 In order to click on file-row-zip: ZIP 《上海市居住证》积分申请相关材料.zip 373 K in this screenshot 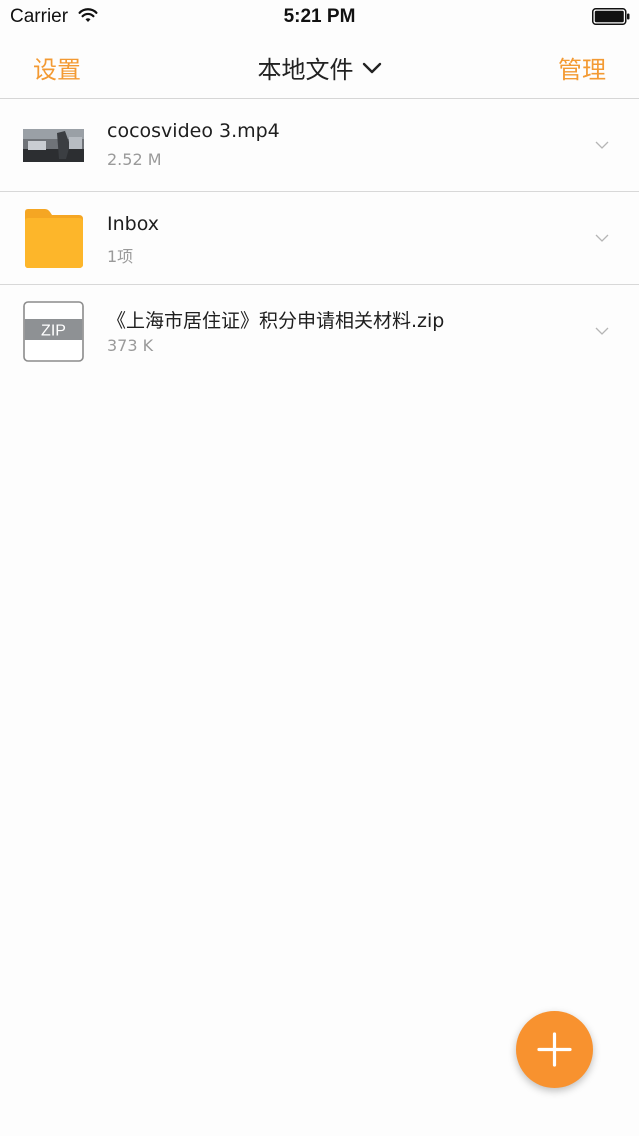, I will do `click(319, 331)`.